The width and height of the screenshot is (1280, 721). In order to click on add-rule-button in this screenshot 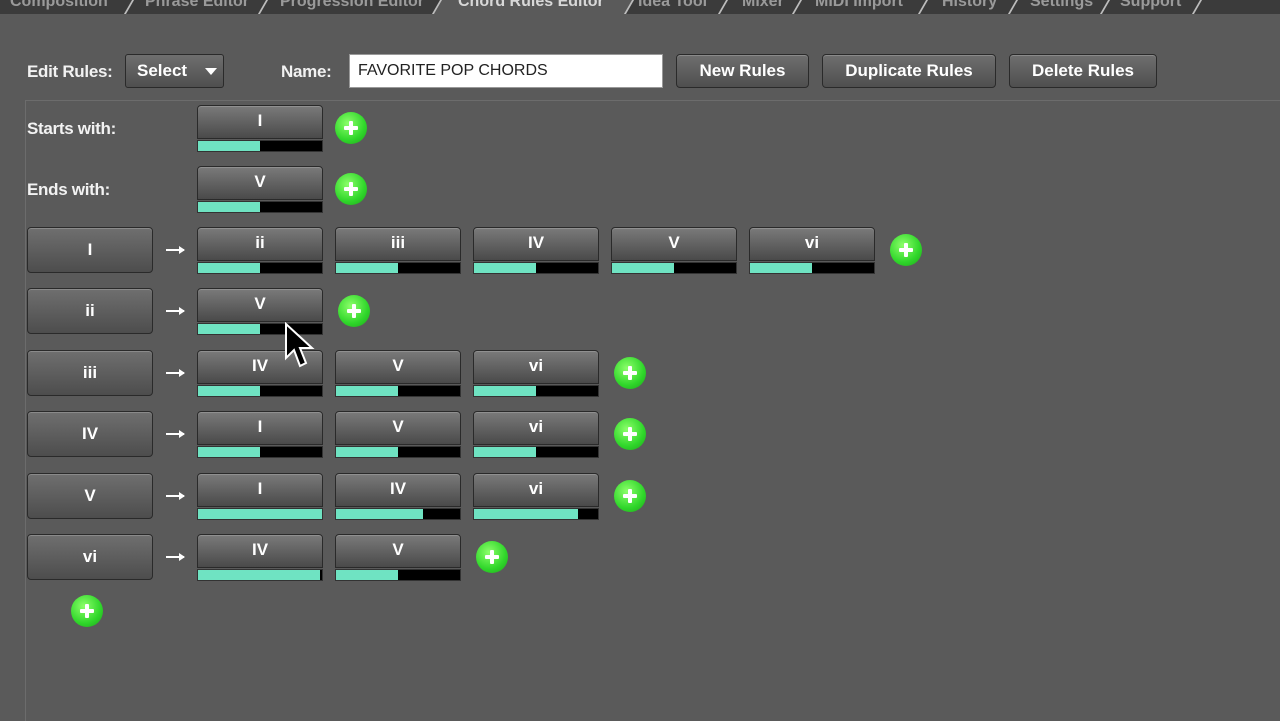, I will do `click(87, 611)`.